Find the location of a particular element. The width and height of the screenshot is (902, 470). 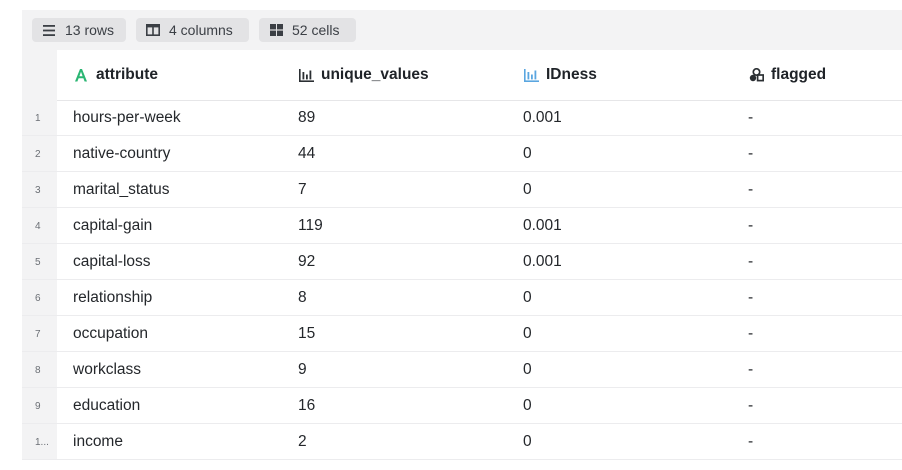

column-header-label: flagged is located at coordinates (799, 74).